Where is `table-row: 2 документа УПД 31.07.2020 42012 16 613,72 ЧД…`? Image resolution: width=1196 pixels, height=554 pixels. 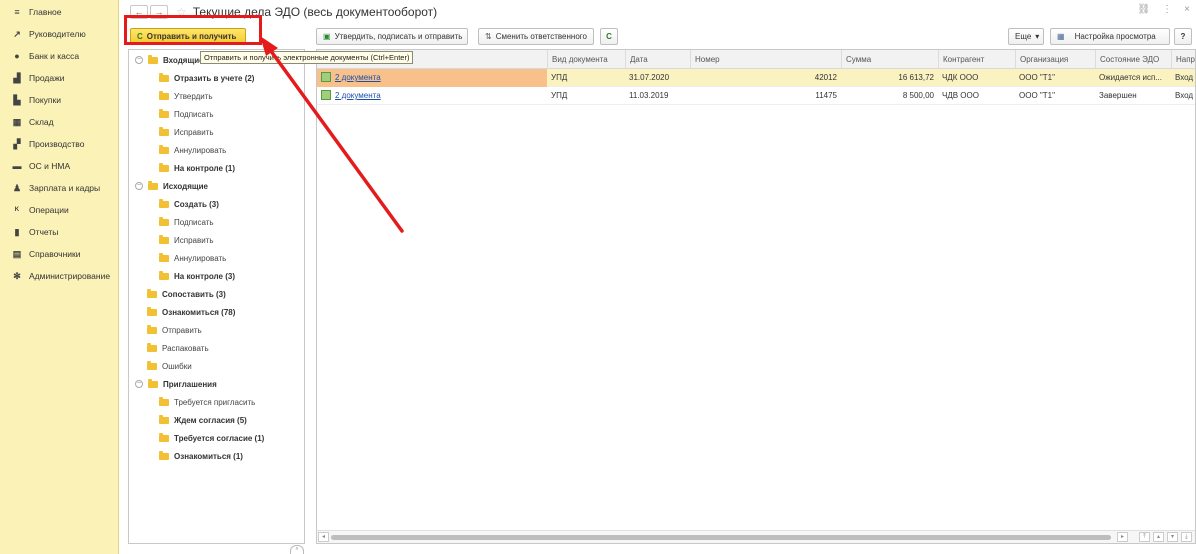 table-row: 2 документа УПД 31.07.2020 42012 16 613,72 ЧД… is located at coordinates (756, 78).